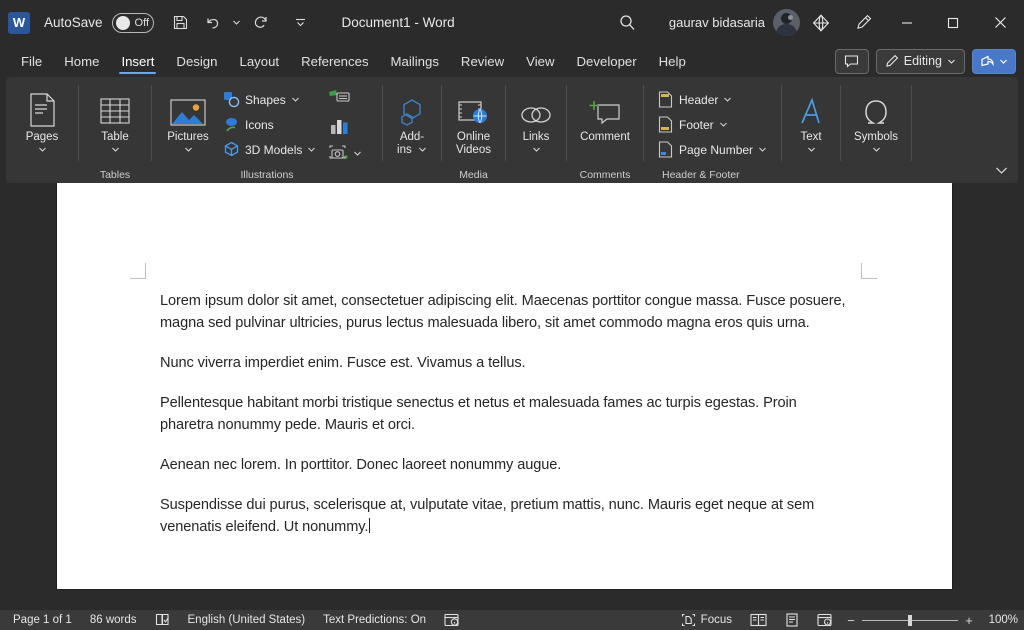 The width and height of the screenshot is (1024, 630). What do you see at coordinates (717, 22) in the screenshot?
I see `user-account-name: gaurav bidasaria` at bounding box center [717, 22].